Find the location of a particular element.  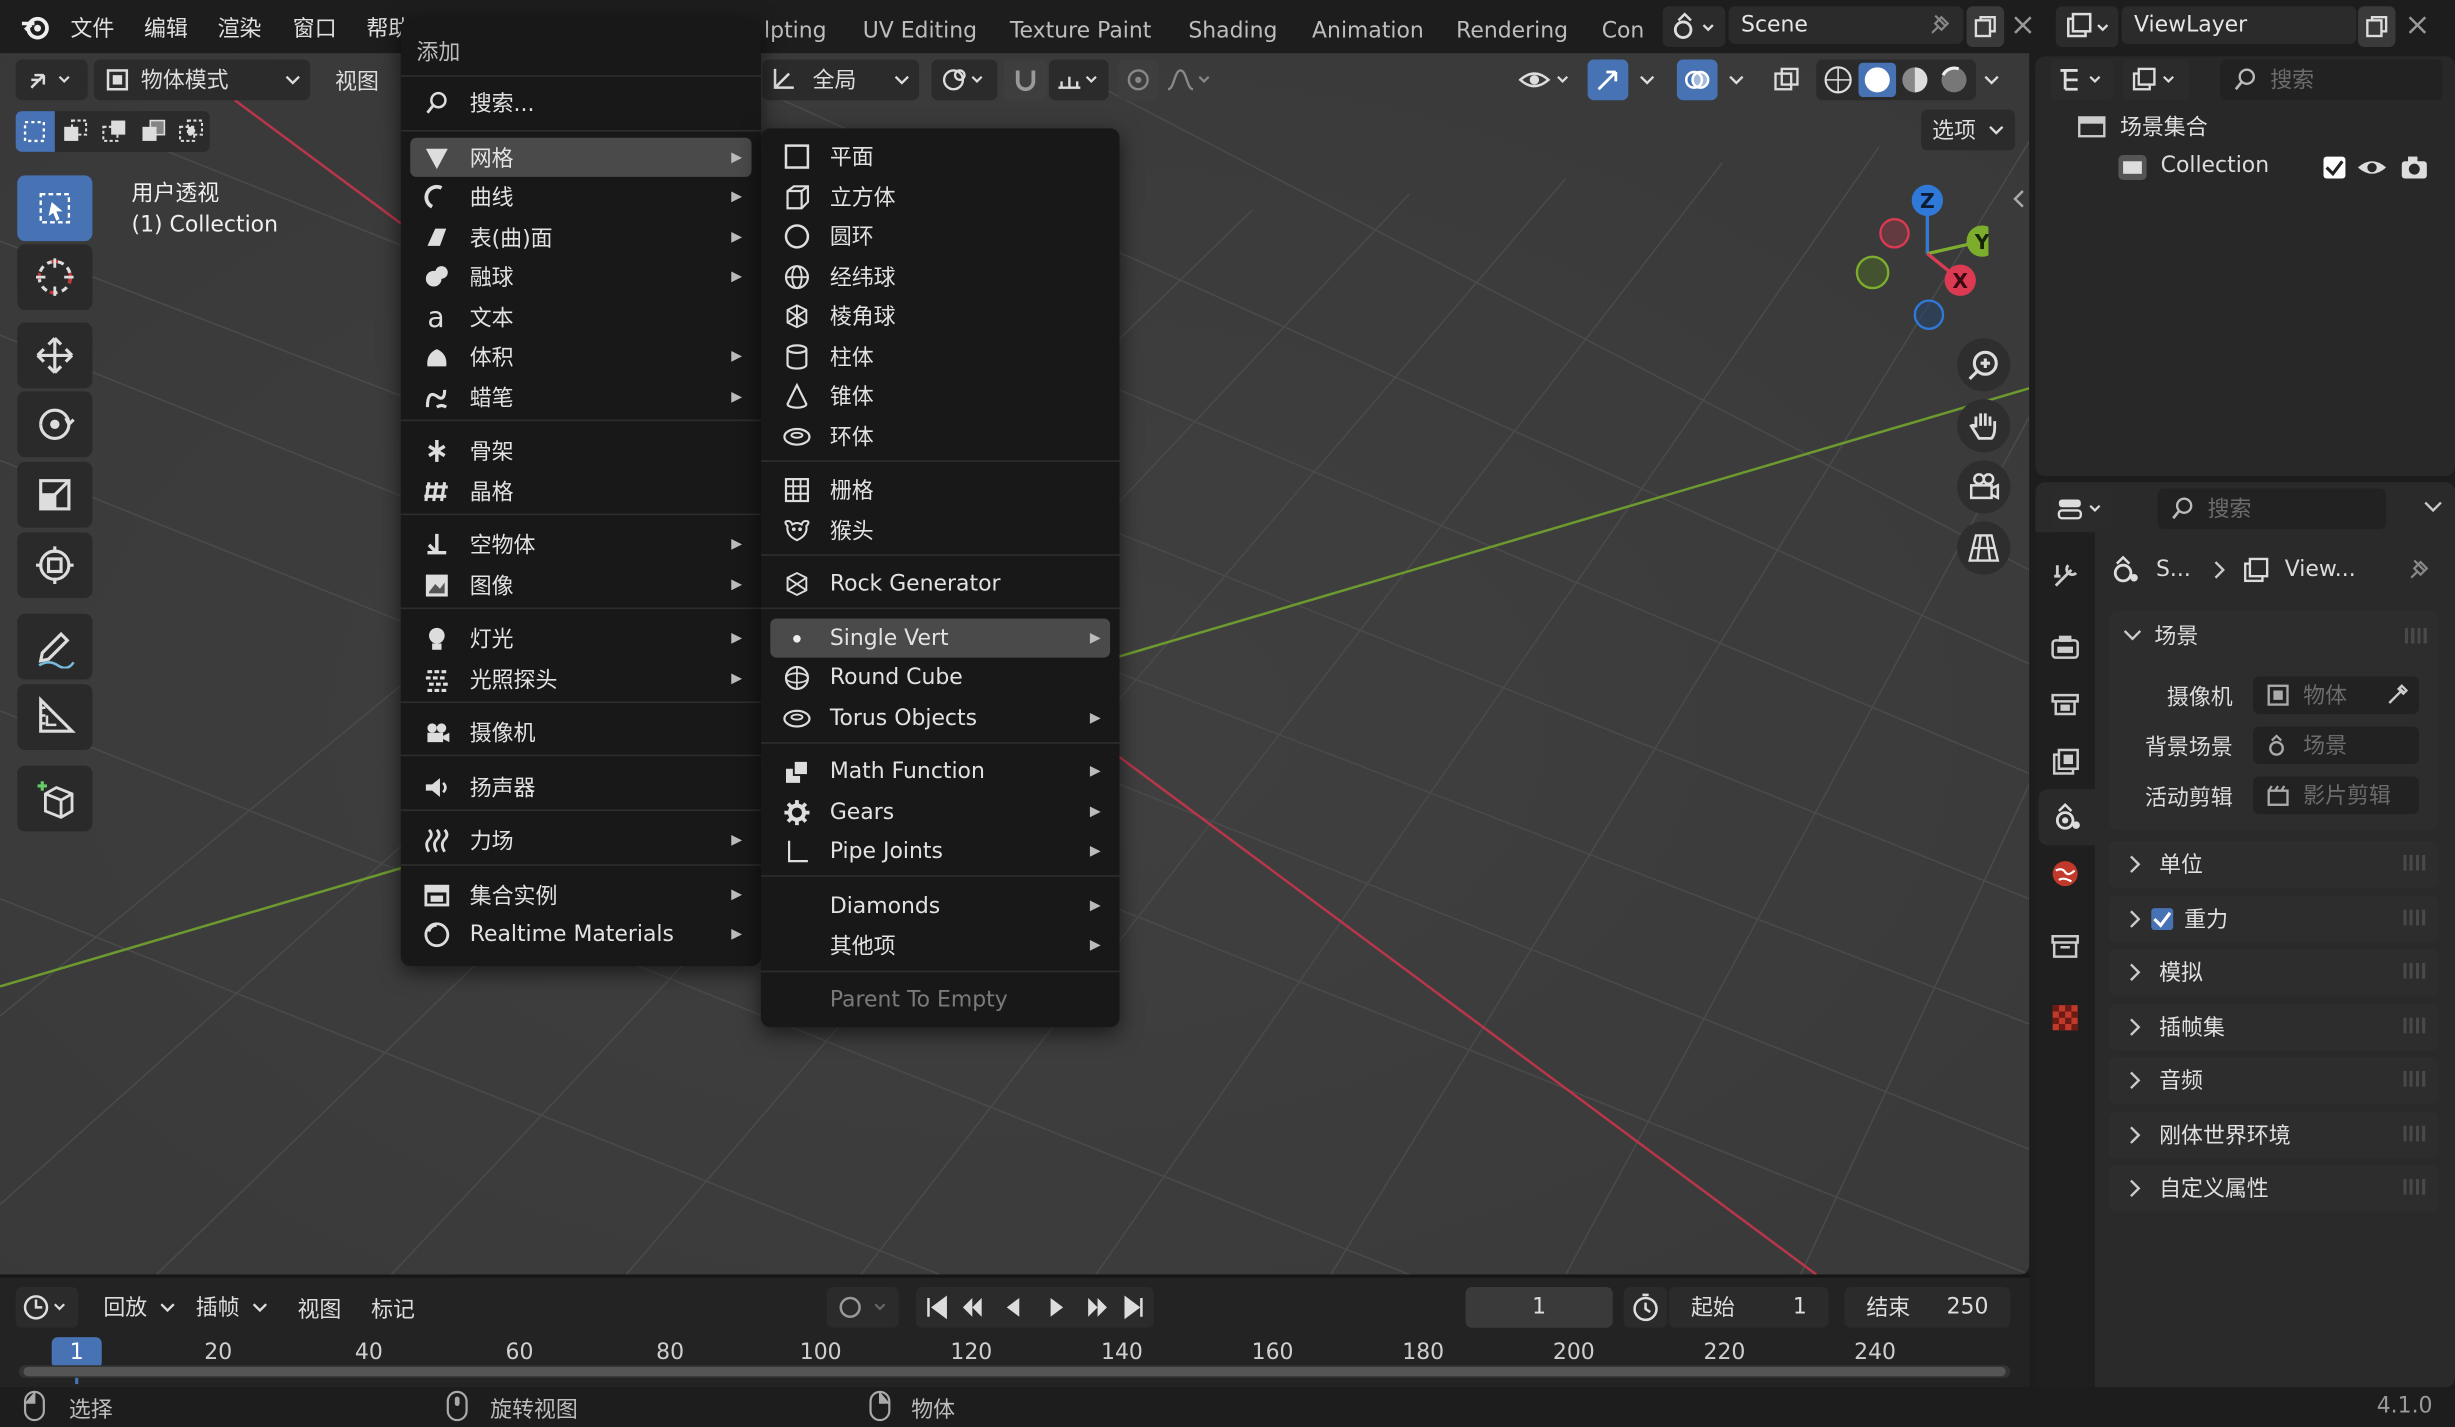

mesh-item-math-function: Math Function ▶ is located at coordinates (940, 771).